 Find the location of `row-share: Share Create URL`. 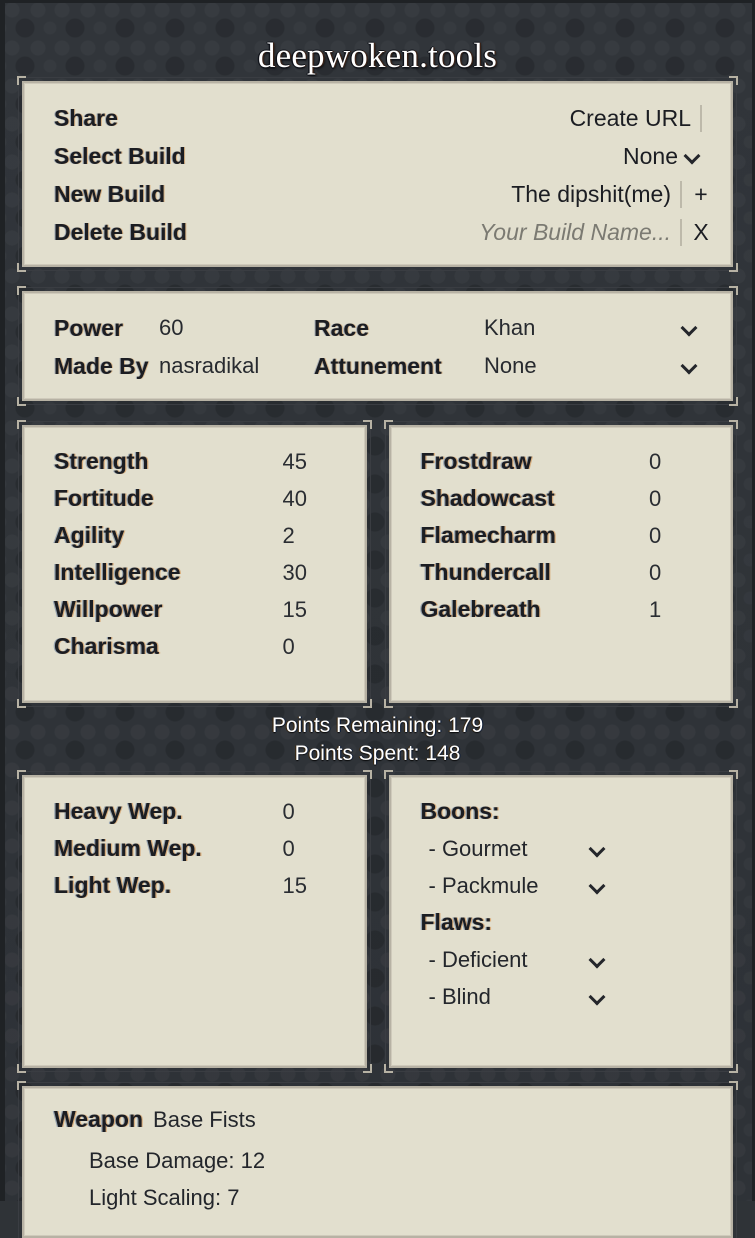

row-share: Share Create URL is located at coordinates (382, 118).